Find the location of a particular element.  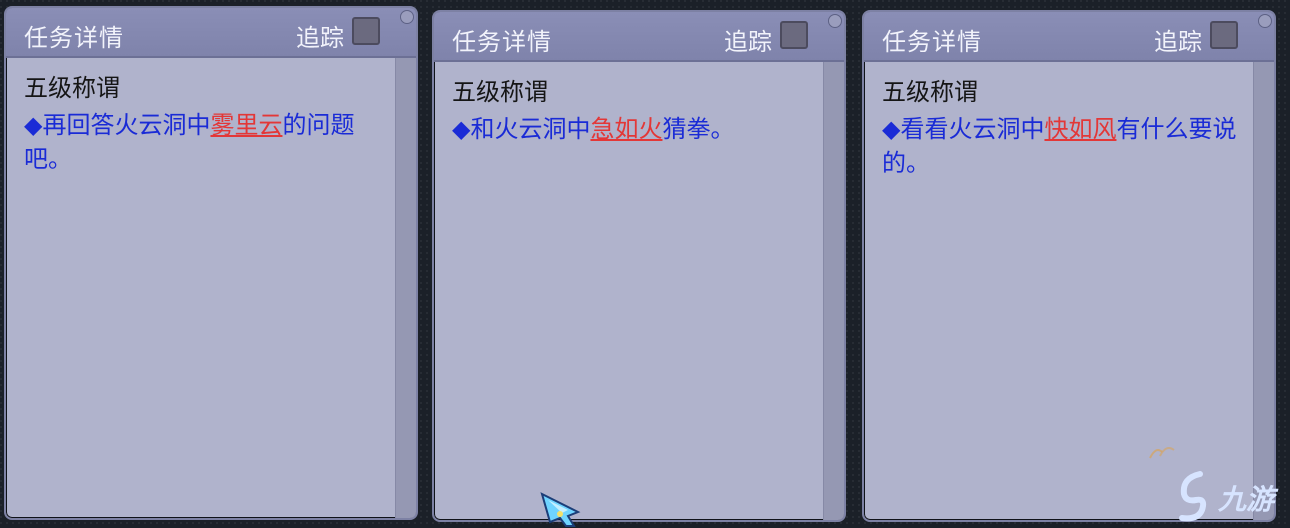

desc-prefix: ◆再回答火云洞中 is located at coordinates (117, 125).